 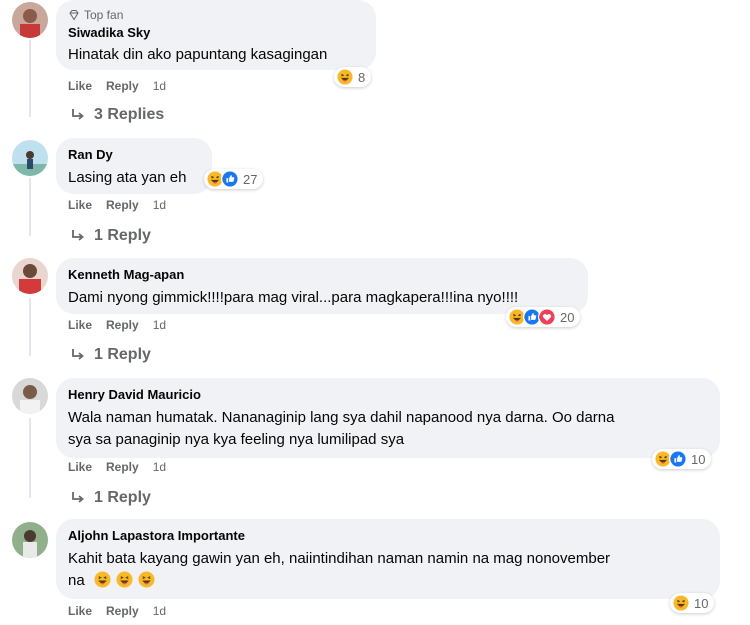 I want to click on reaction-summary: 8, so click(x=353, y=77).